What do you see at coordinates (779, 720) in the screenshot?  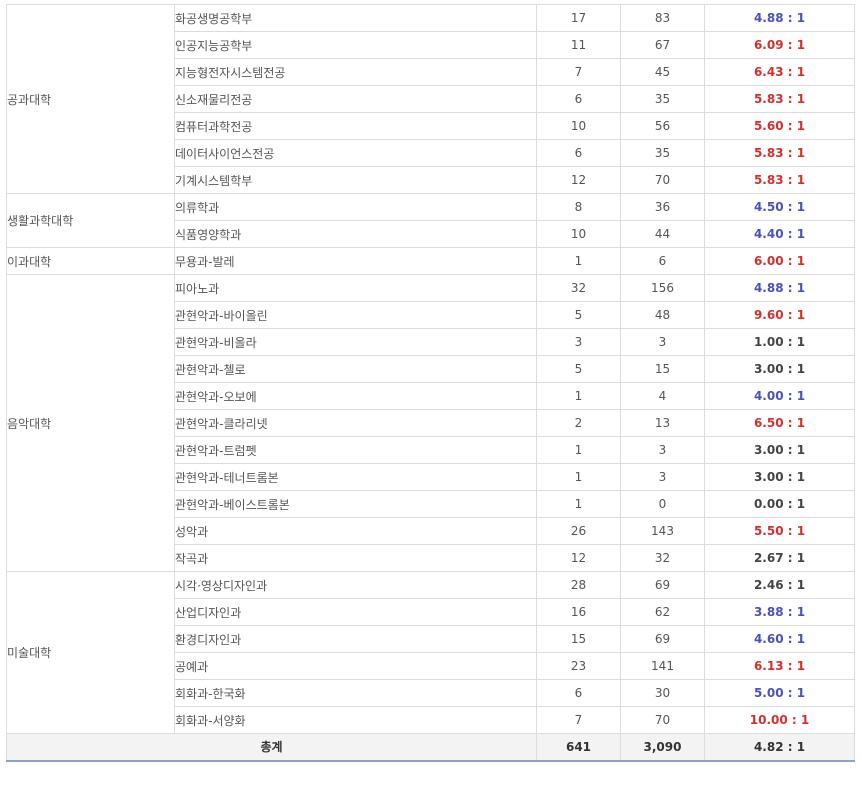 I see `competition-ratio: 10.00 : 1` at bounding box center [779, 720].